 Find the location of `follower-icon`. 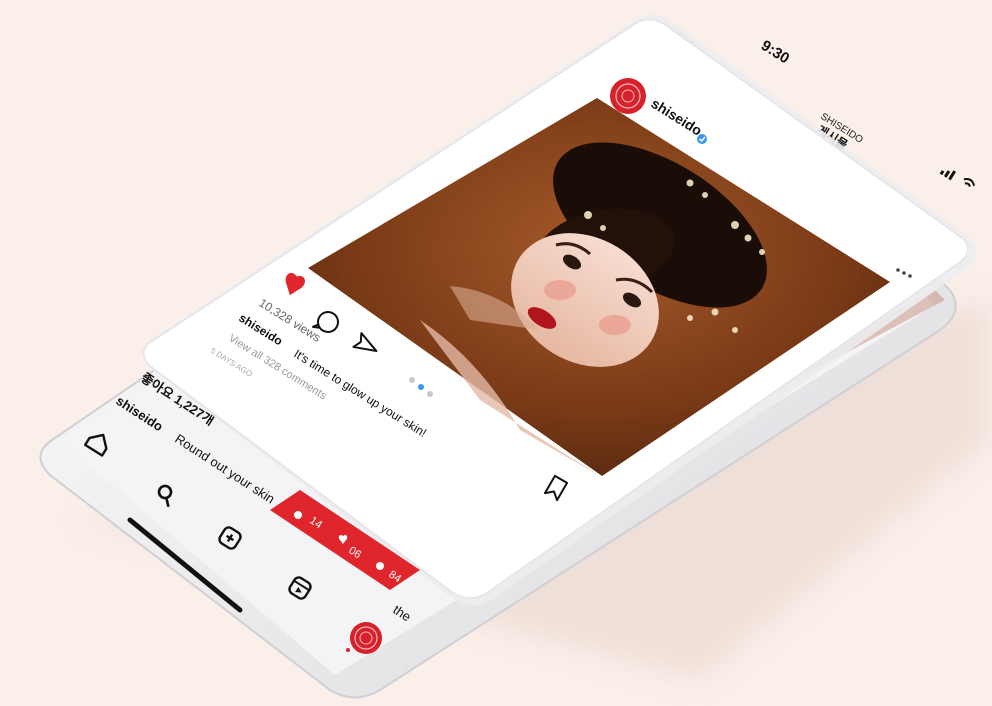

follower-icon is located at coordinates (298, 515).